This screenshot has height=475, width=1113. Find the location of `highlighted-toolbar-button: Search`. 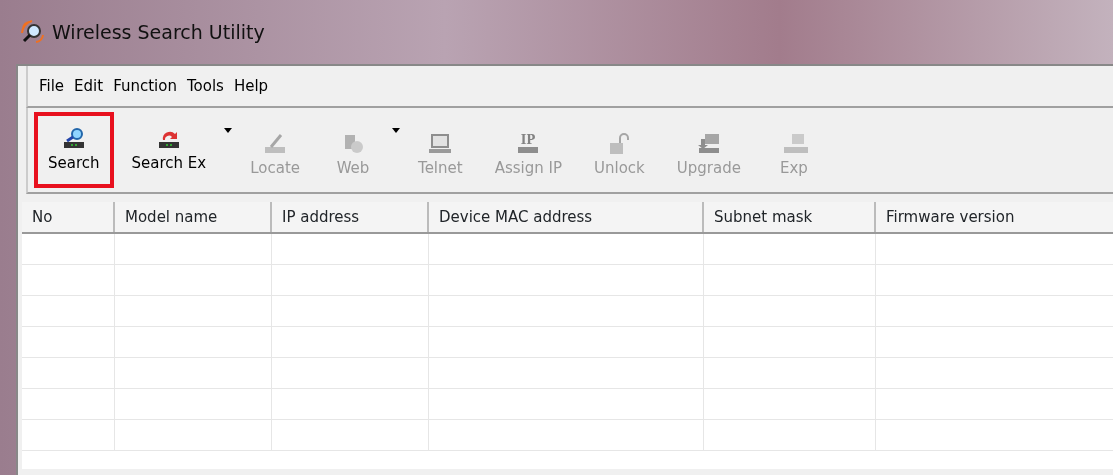

highlighted-toolbar-button: Search is located at coordinates (74, 150).